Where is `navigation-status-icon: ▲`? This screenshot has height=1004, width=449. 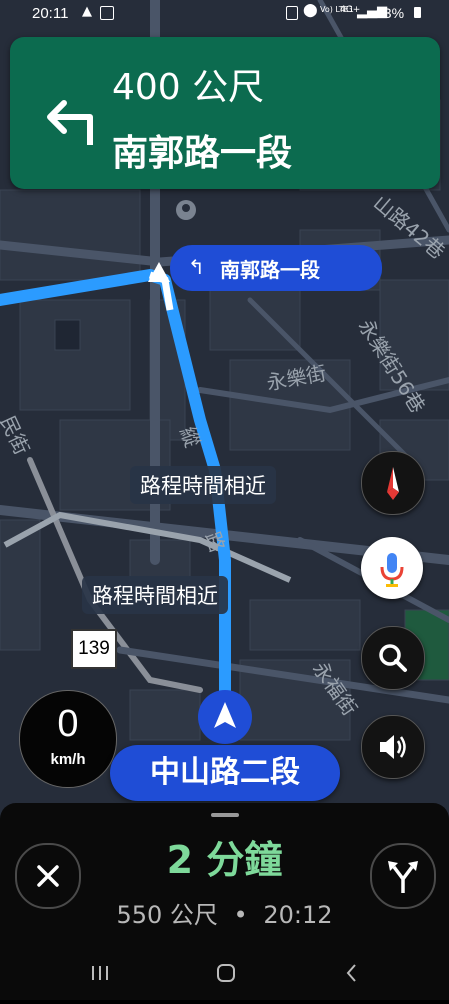 navigation-status-icon: ▲ is located at coordinates (87, 11).